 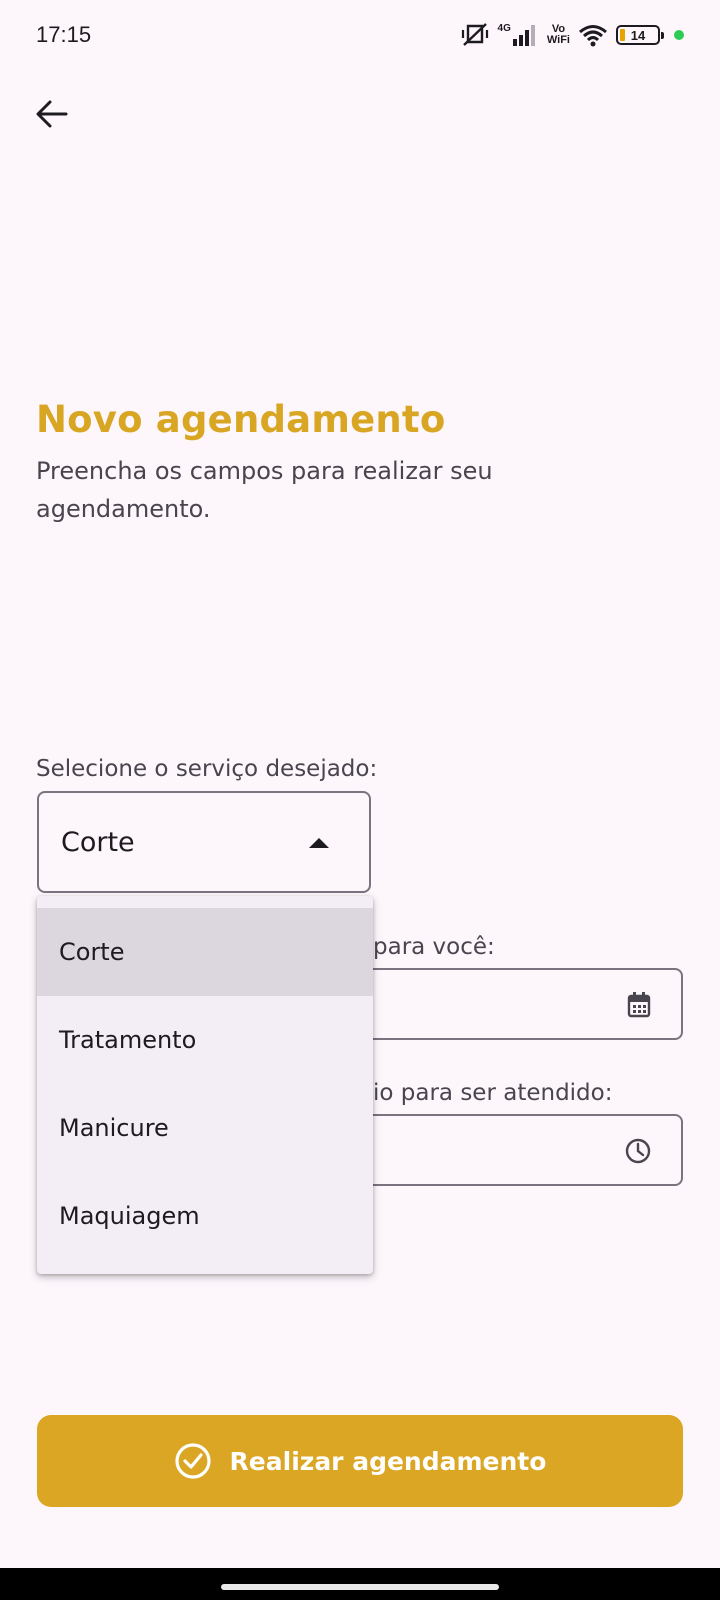 What do you see at coordinates (518, 35) in the screenshot?
I see `signal-icon: 4G` at bounding box center [518, 35].